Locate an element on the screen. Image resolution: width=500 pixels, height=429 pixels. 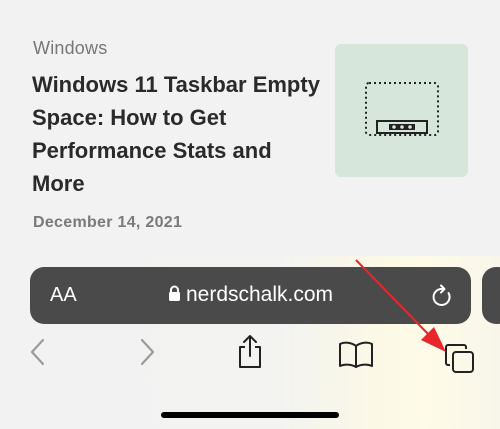
reload-button is located at coordinates (442, 298).